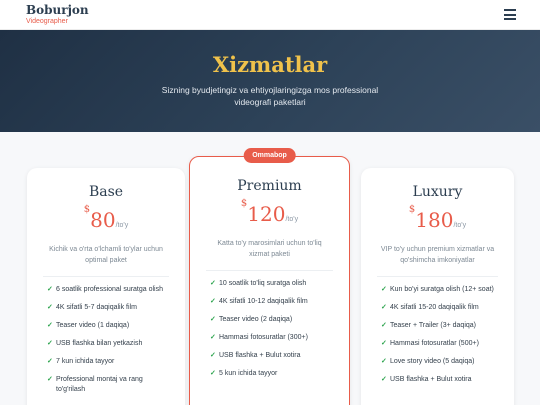  Describe the element at coordinates (103, 220) in the screenshot. I see `price-amount: 80` at that location.